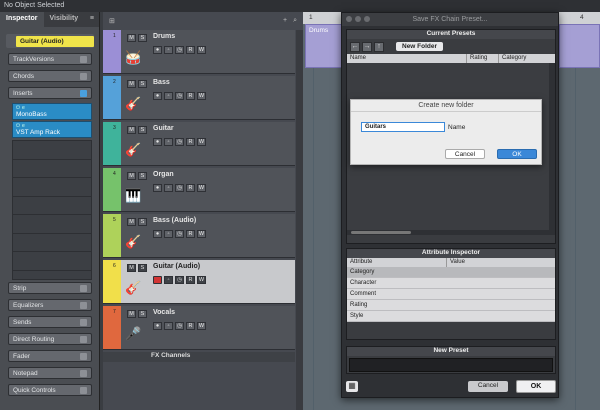  I want to click on track-list-scrollbar, so click(299, 220).